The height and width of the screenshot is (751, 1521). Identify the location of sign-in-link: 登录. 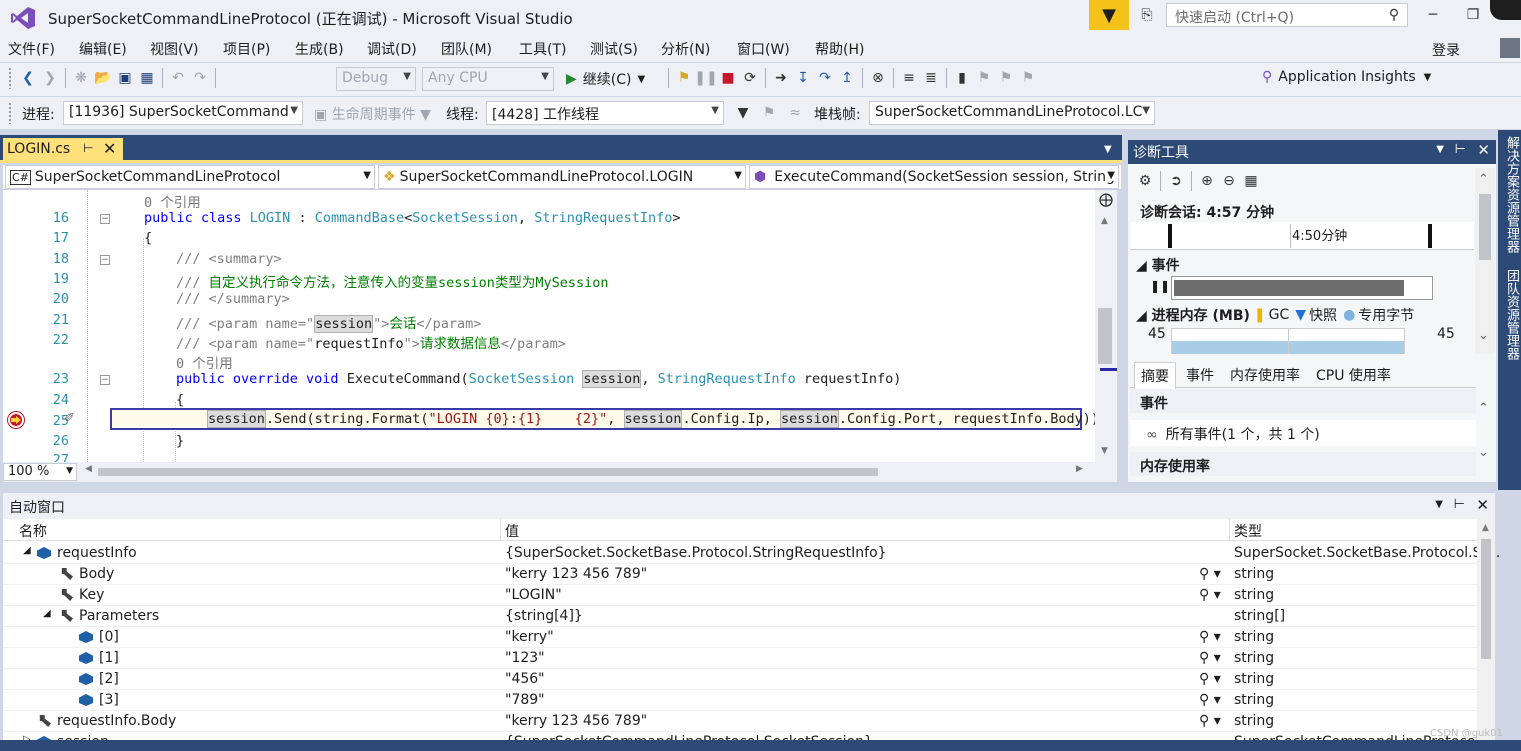
(1446, 50).